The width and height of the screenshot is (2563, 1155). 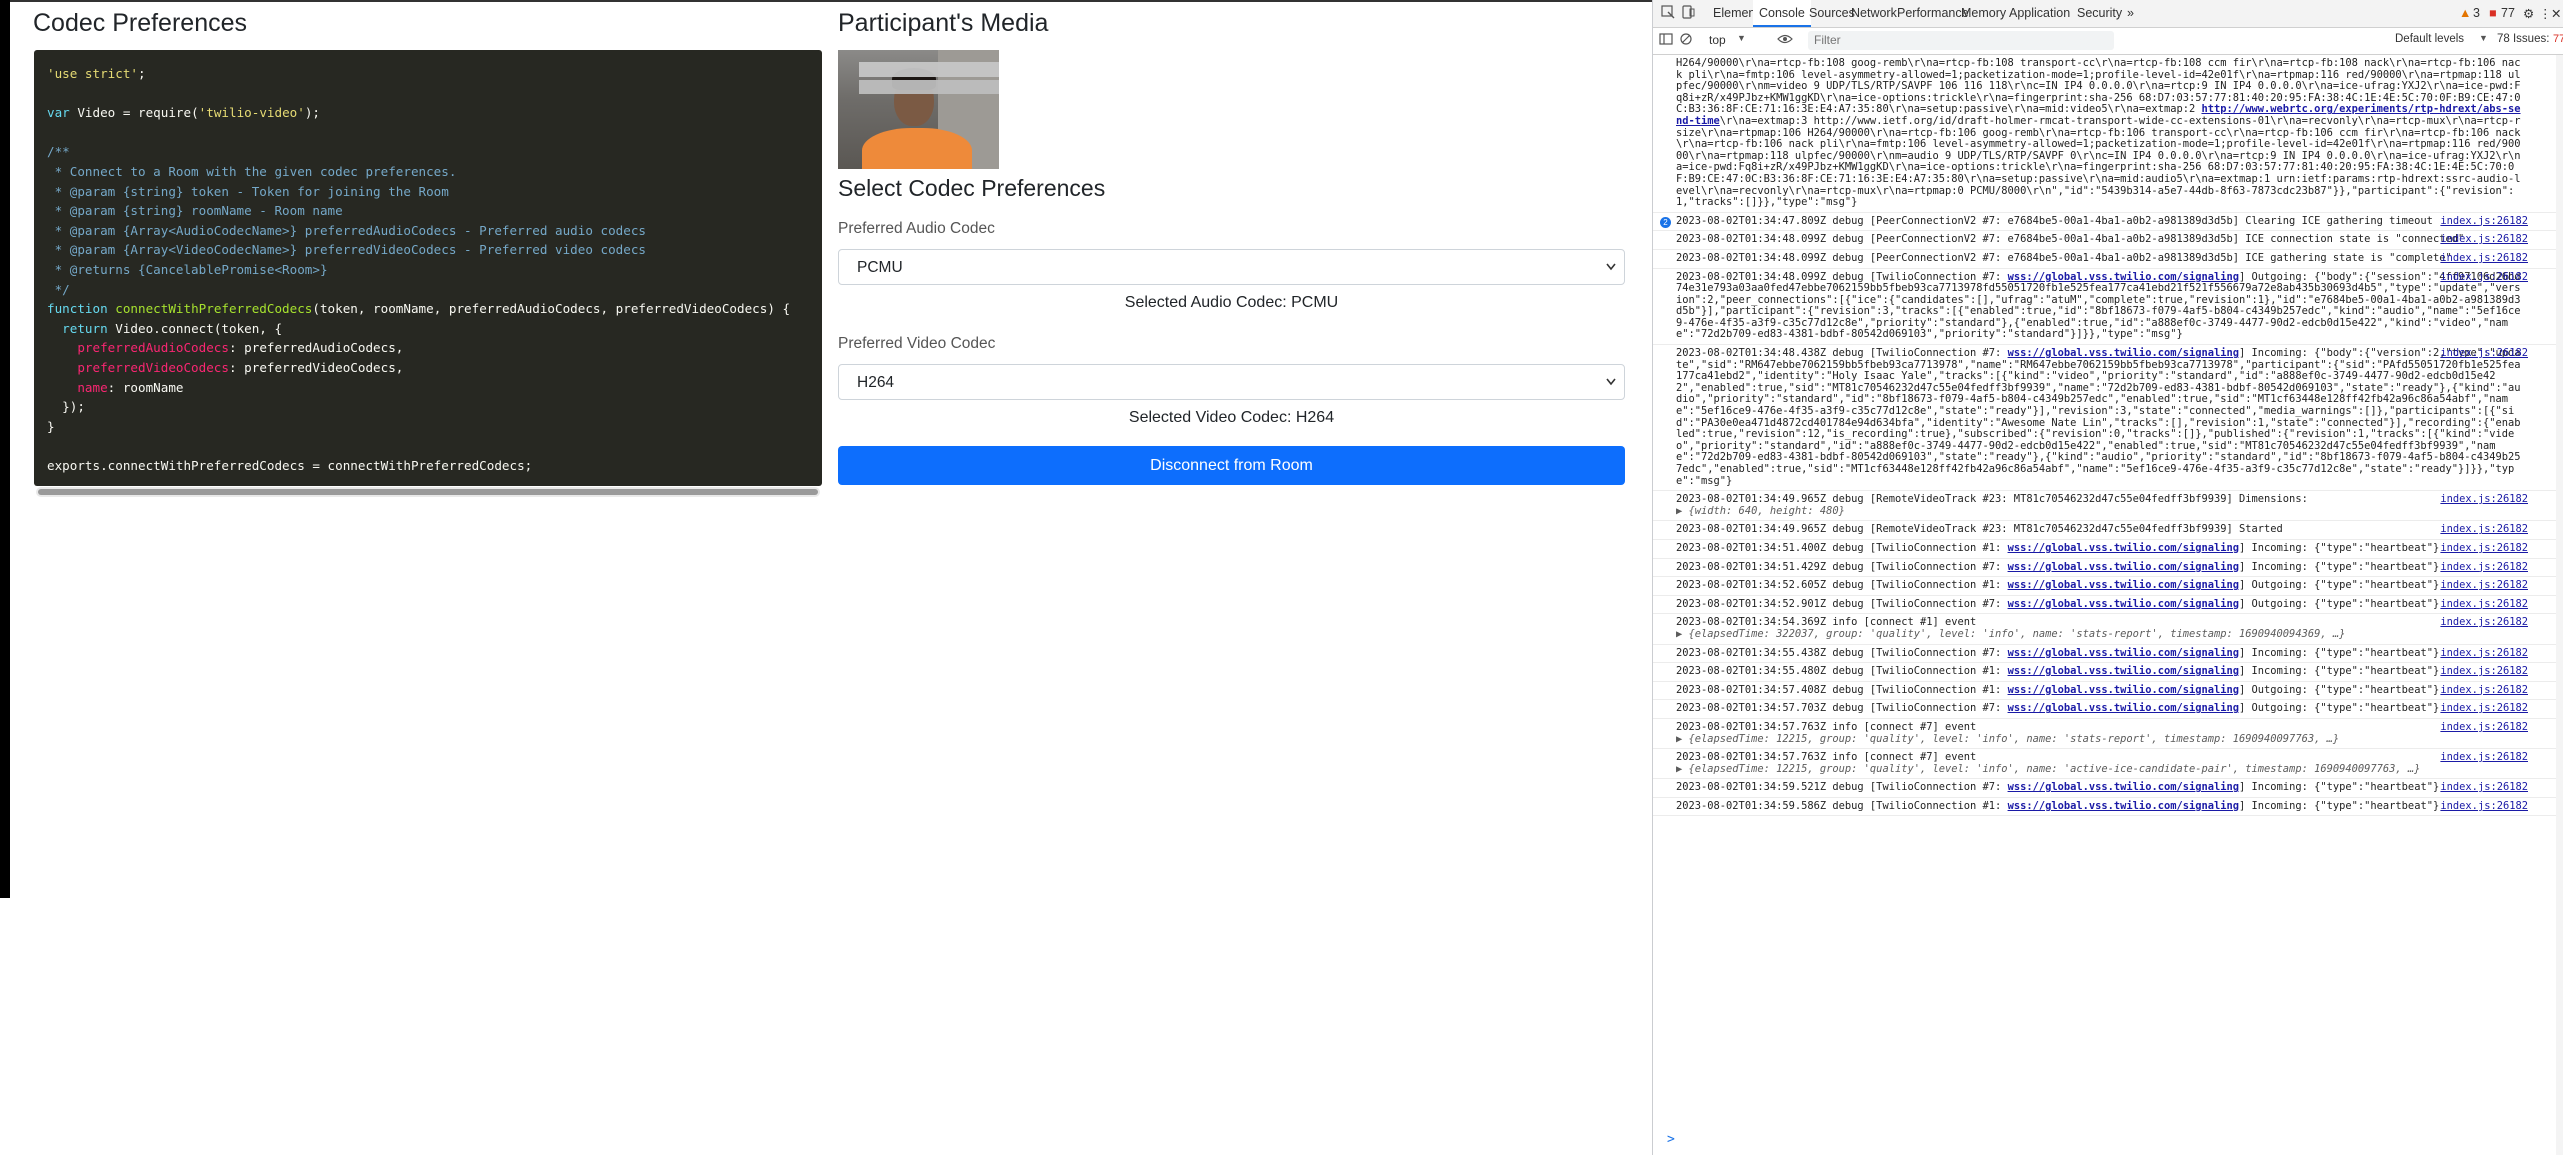 What do you see at coordinates (66, 407) in the screenshot?
I see `code-token: });` at bounding box center [66, 407].